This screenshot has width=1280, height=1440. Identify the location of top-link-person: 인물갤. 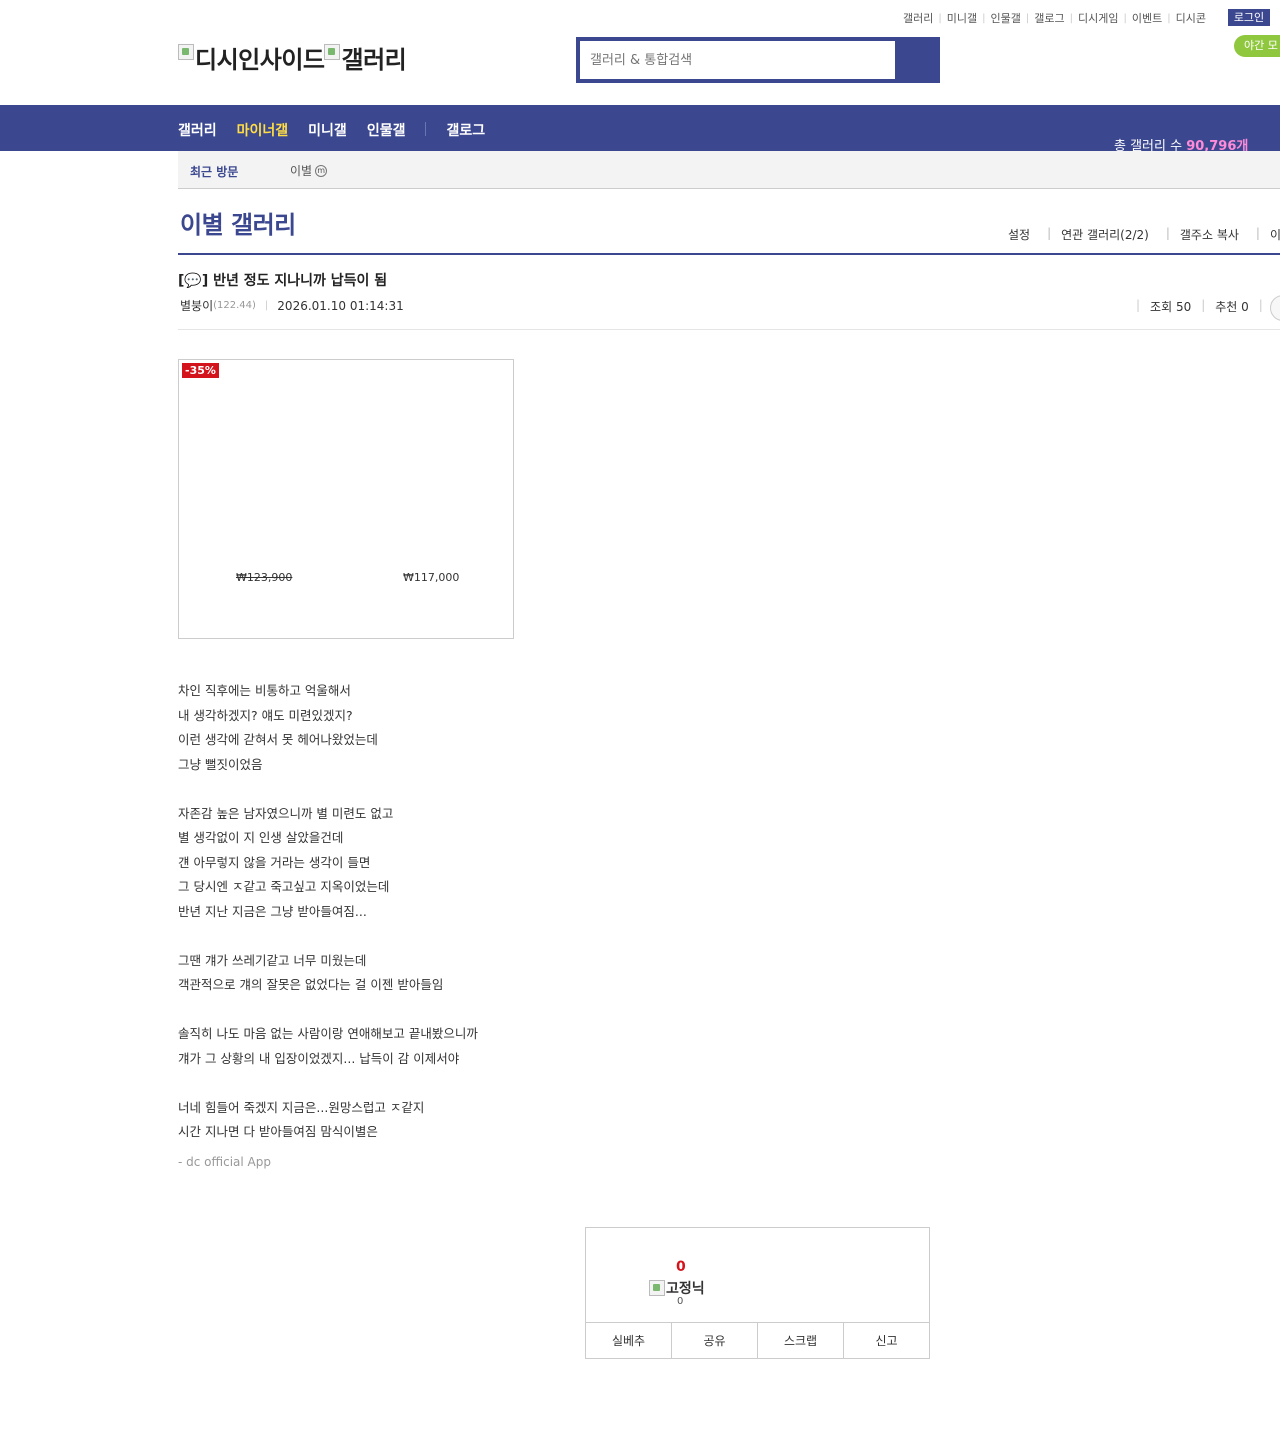
(1006, 18).